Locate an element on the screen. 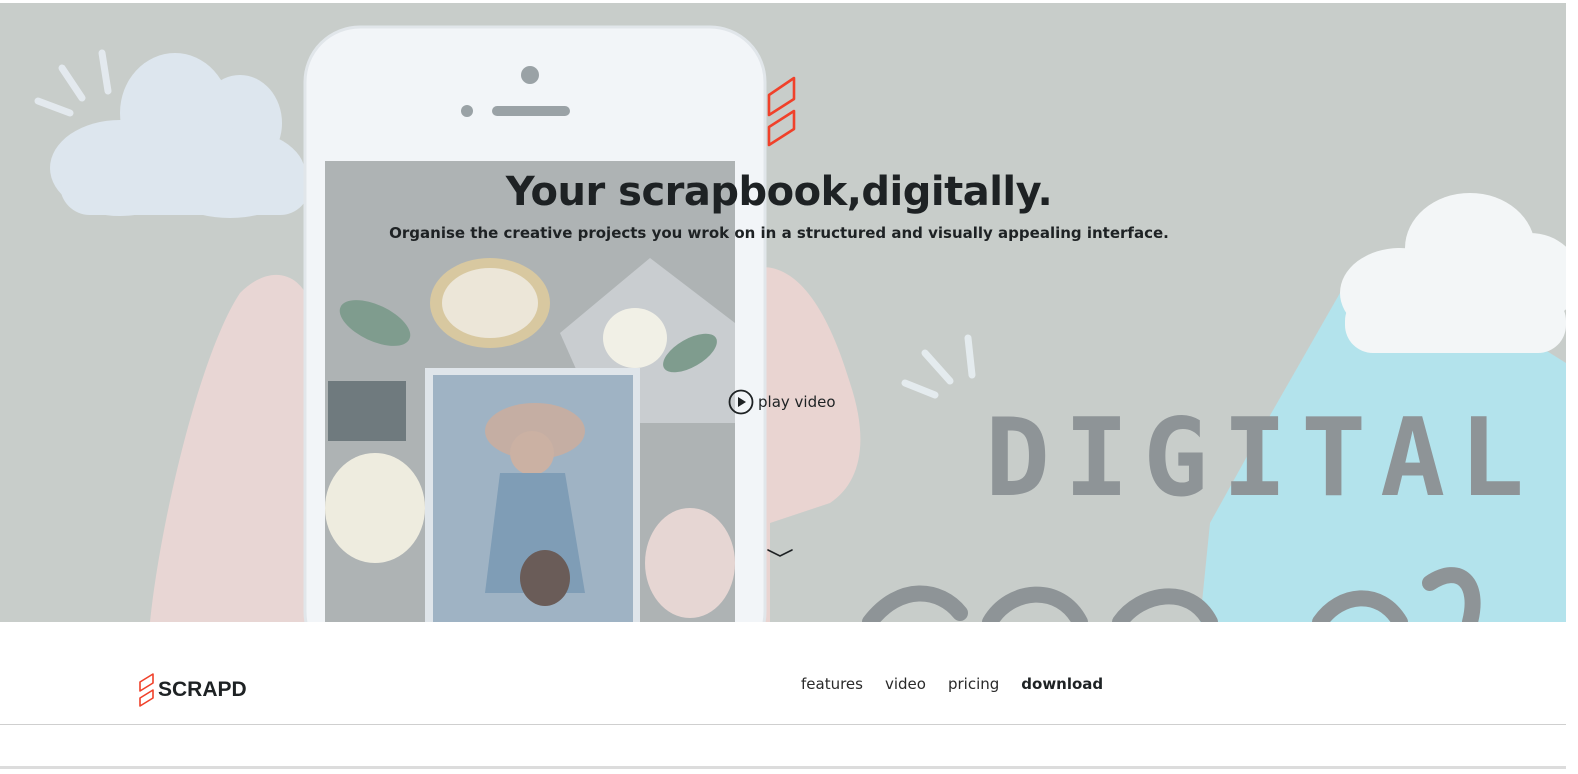  play-circle-icon is located at coordinates (741, 402).